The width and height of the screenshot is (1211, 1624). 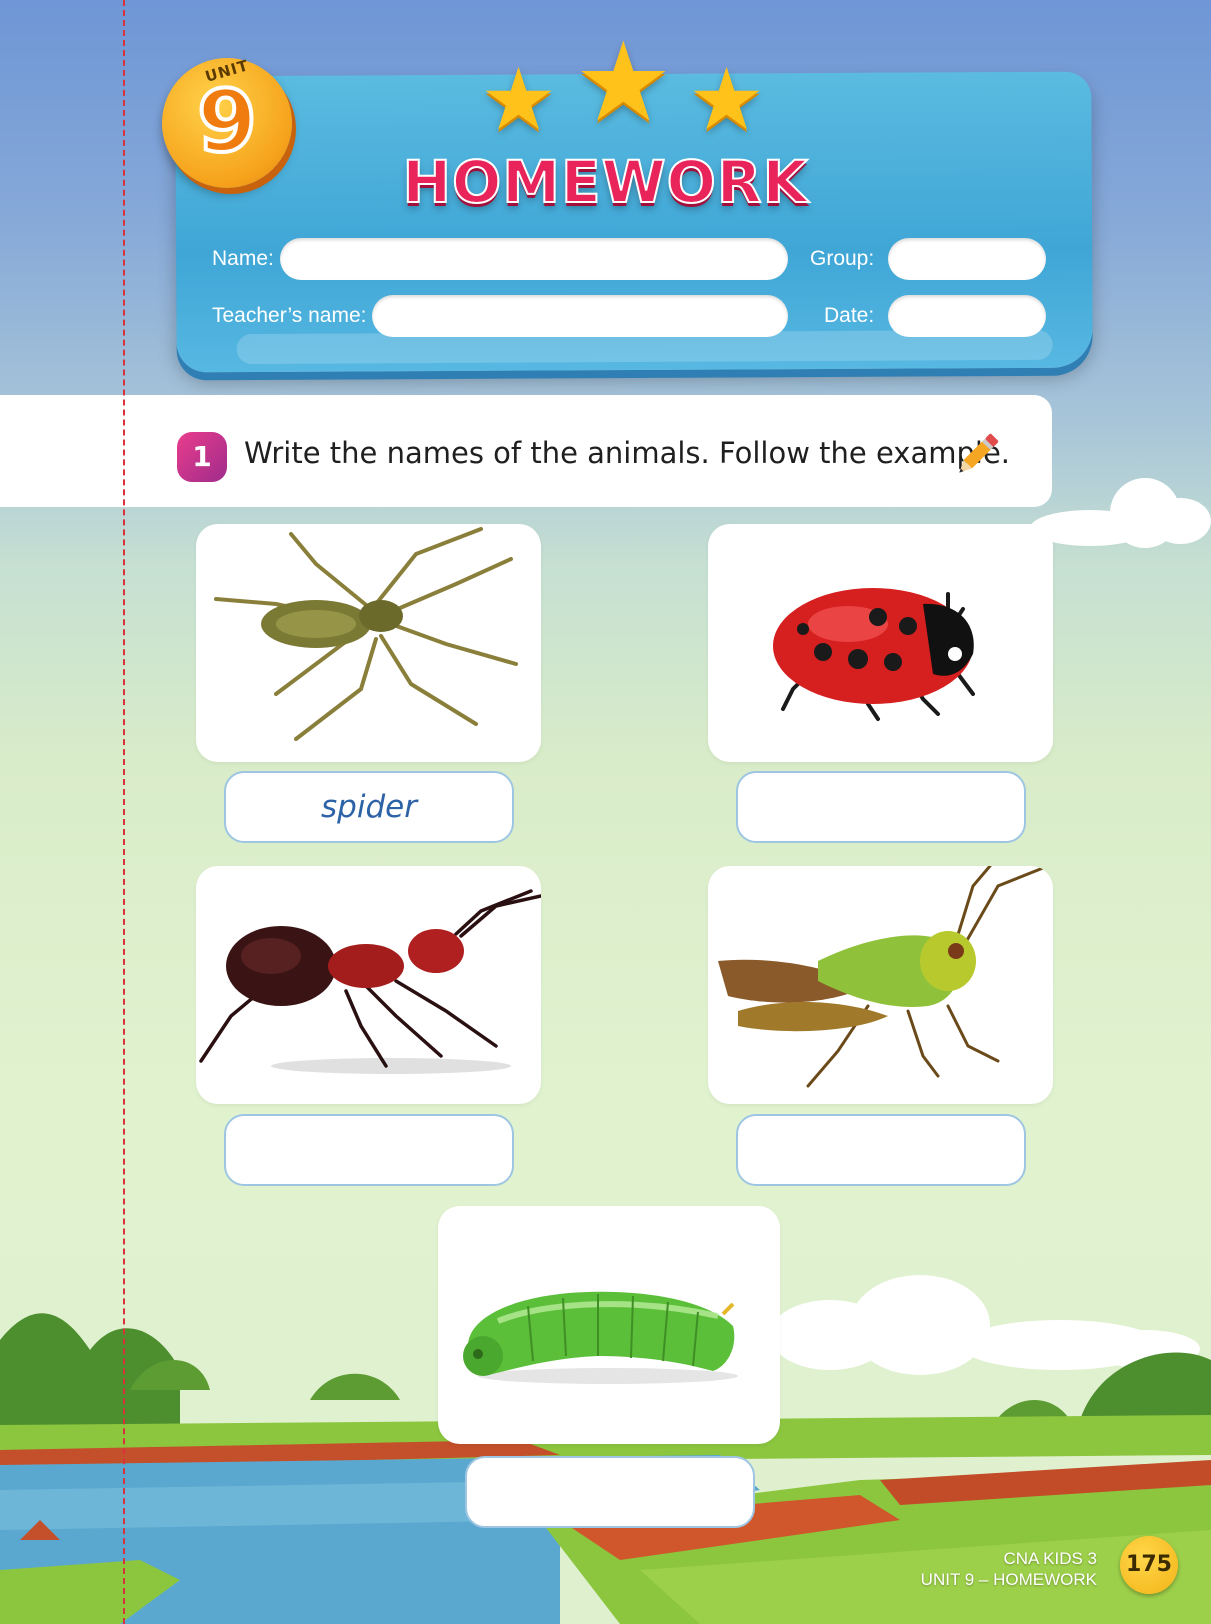 I want to click on picture-card-ladybug, so click(x=880, y=643).